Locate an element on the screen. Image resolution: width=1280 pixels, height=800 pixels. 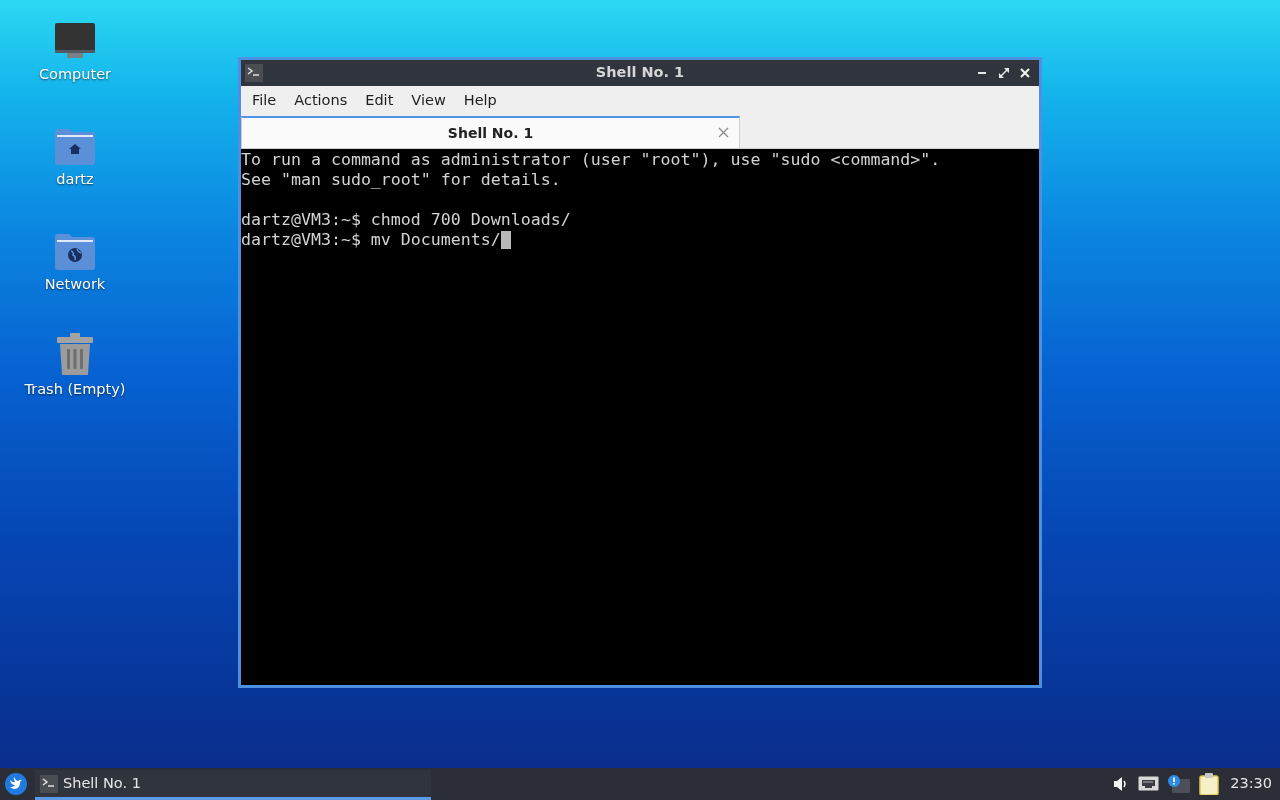
terminal-line: See "man sudo_root" for details. is located at coordinates (401, 180).